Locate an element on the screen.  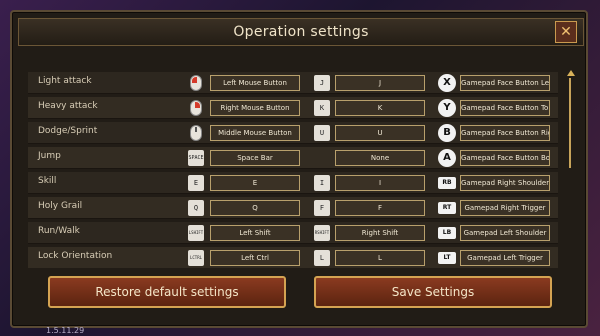
primary-binding-button: Q is located at coordinates (255, 208).